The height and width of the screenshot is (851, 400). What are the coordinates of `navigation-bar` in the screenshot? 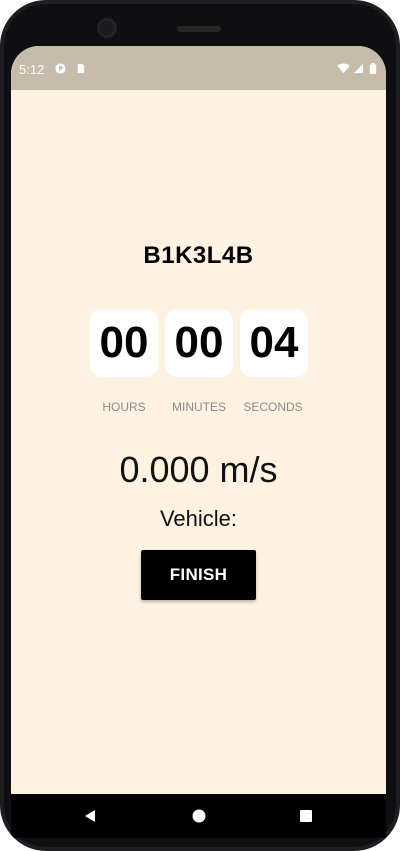 It's located at (198, 816).